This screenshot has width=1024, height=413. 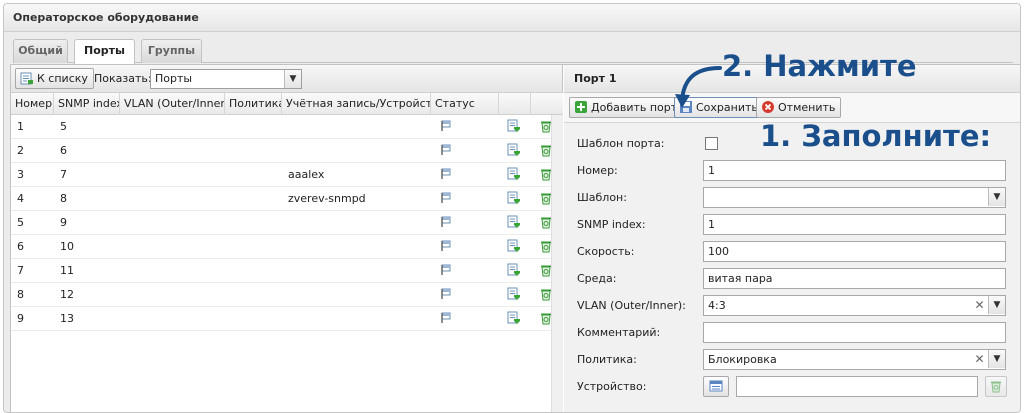 What do you see at coordinates (742, 359) in the screenshot?
I see `policy-value: Блокировка` at bounding box center [742, 359].